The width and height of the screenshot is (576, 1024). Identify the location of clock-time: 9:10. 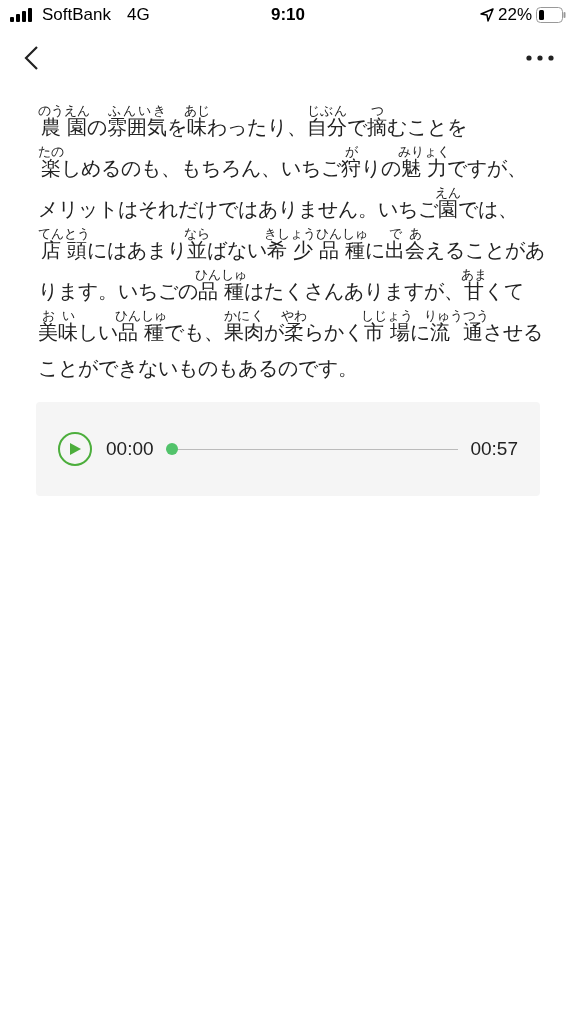
(288, 15).